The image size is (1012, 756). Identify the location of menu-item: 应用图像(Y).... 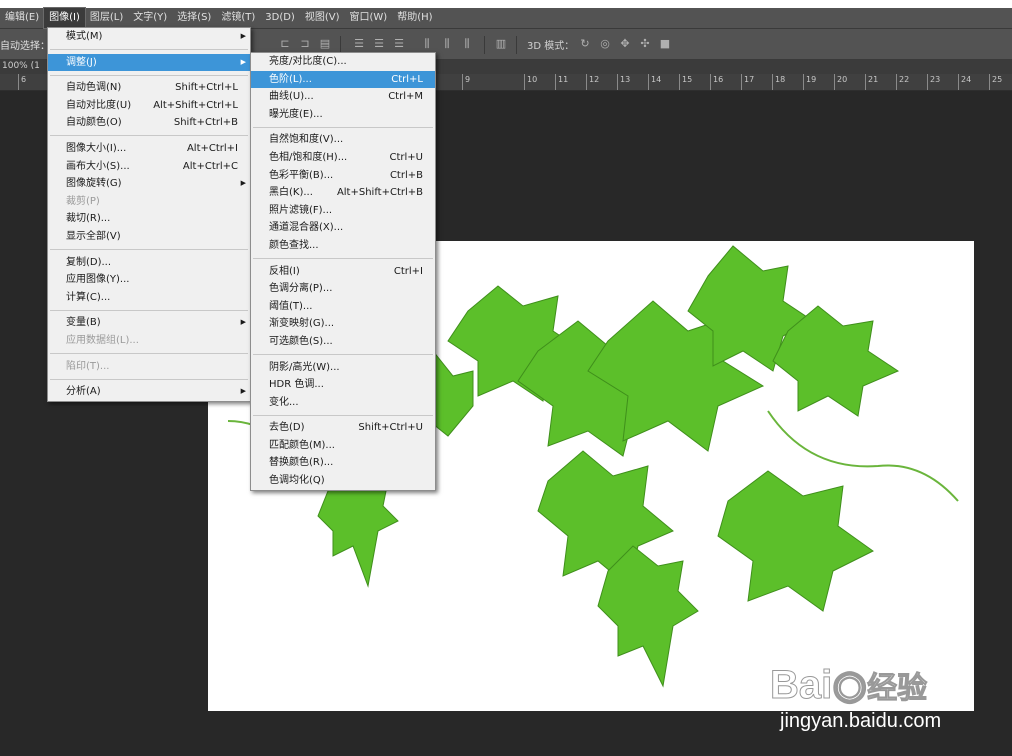
(149, 280).